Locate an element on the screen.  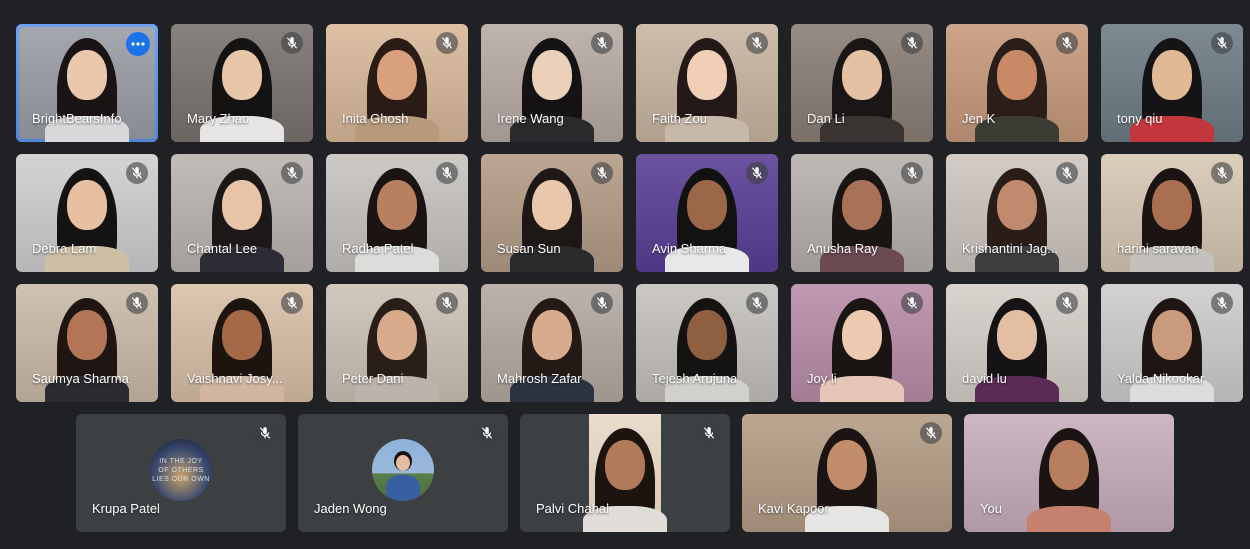
participant-tile: Susan Sun is located at coordinates (552, 213).